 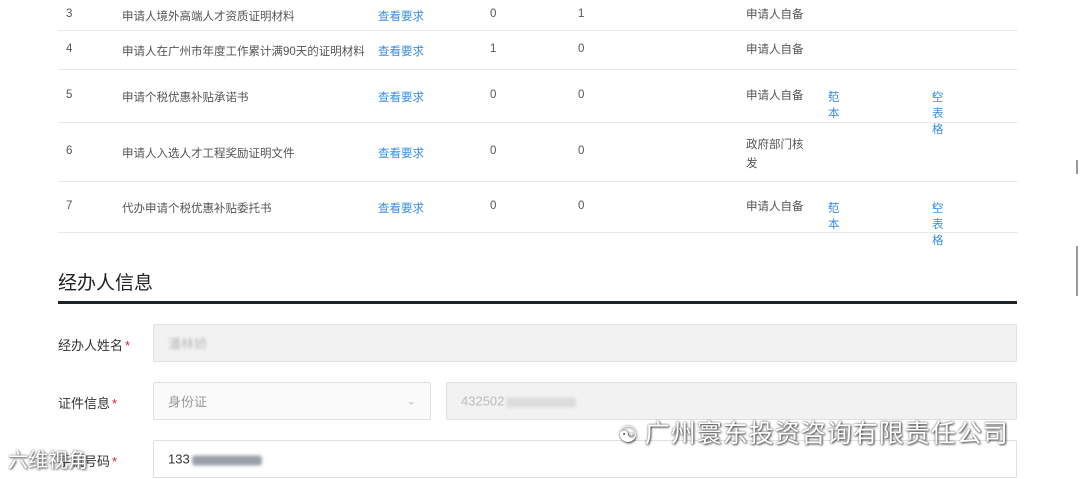 What do you see at coordinates (208, 154) in the screenshot?
I see `material-name: 申请人入选人才工程奖励证明文件` at bounding box center [208, 154].